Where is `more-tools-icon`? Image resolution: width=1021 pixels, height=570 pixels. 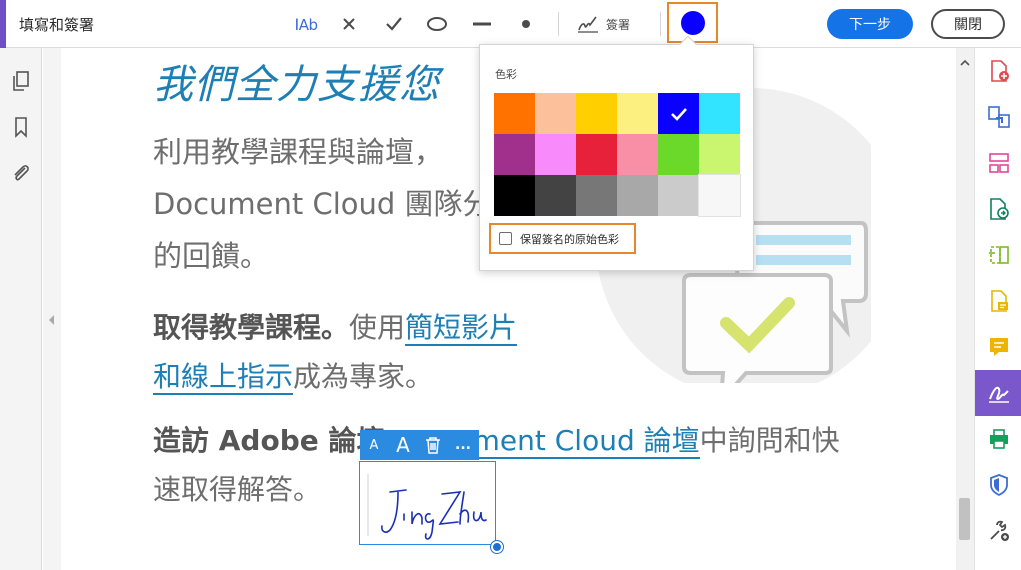 more-tools-icon is located at coordinates (999, 531).